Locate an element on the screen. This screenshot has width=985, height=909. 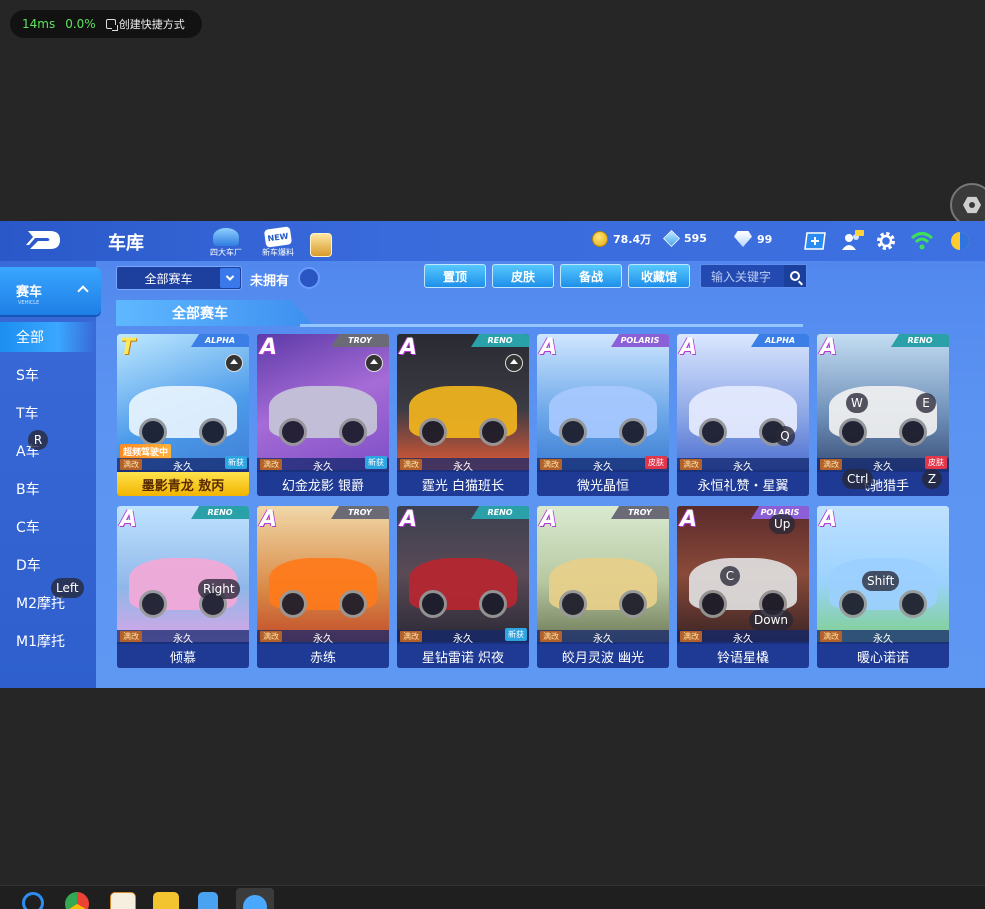
new-car-news-button: NEW 新车爆料 is located at coordinates (278, 241).